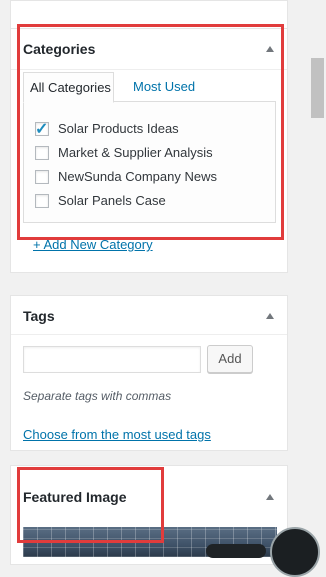 Image resolution: width=326 pixels, height=577 pixels. Describe the element at coordinates (68, 87) in the screenshot. I see `tab-all-categories: All Categories` at that location.